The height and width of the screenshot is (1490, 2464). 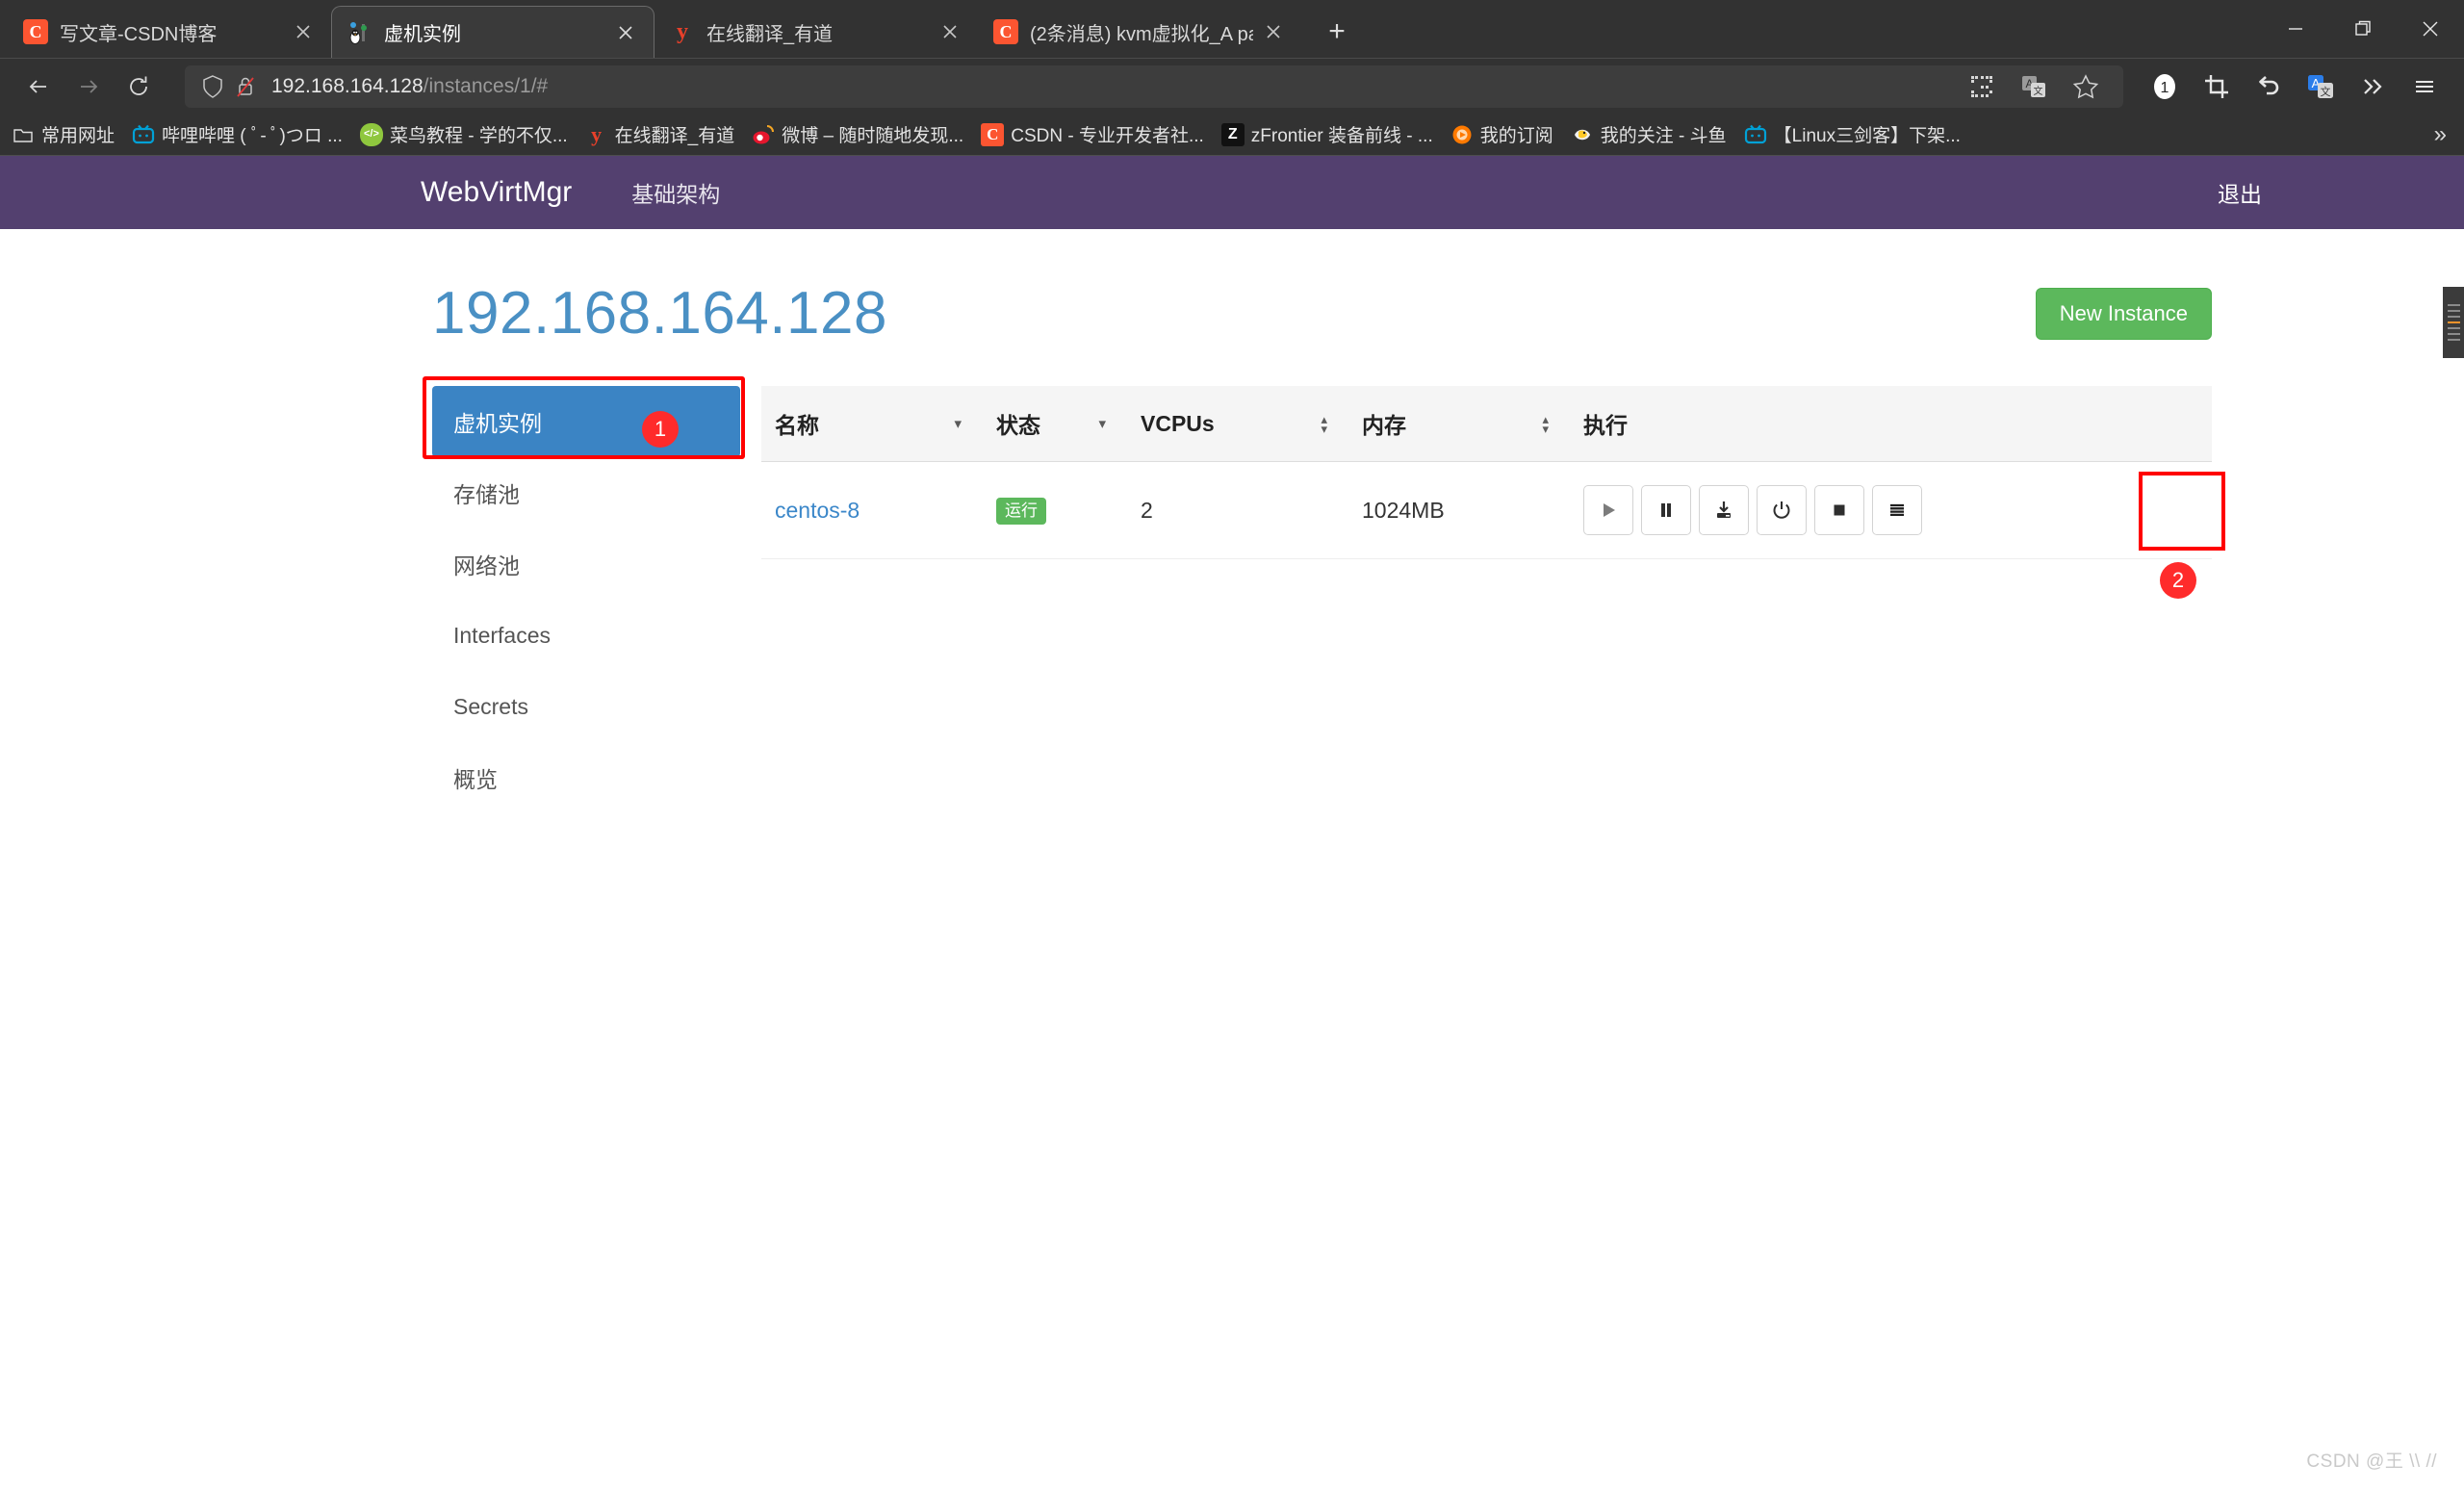 What do you see at coordinates (872, 424) in the screenshot?
I see `column-header-name: 名称` at bounding box center [872, 424].